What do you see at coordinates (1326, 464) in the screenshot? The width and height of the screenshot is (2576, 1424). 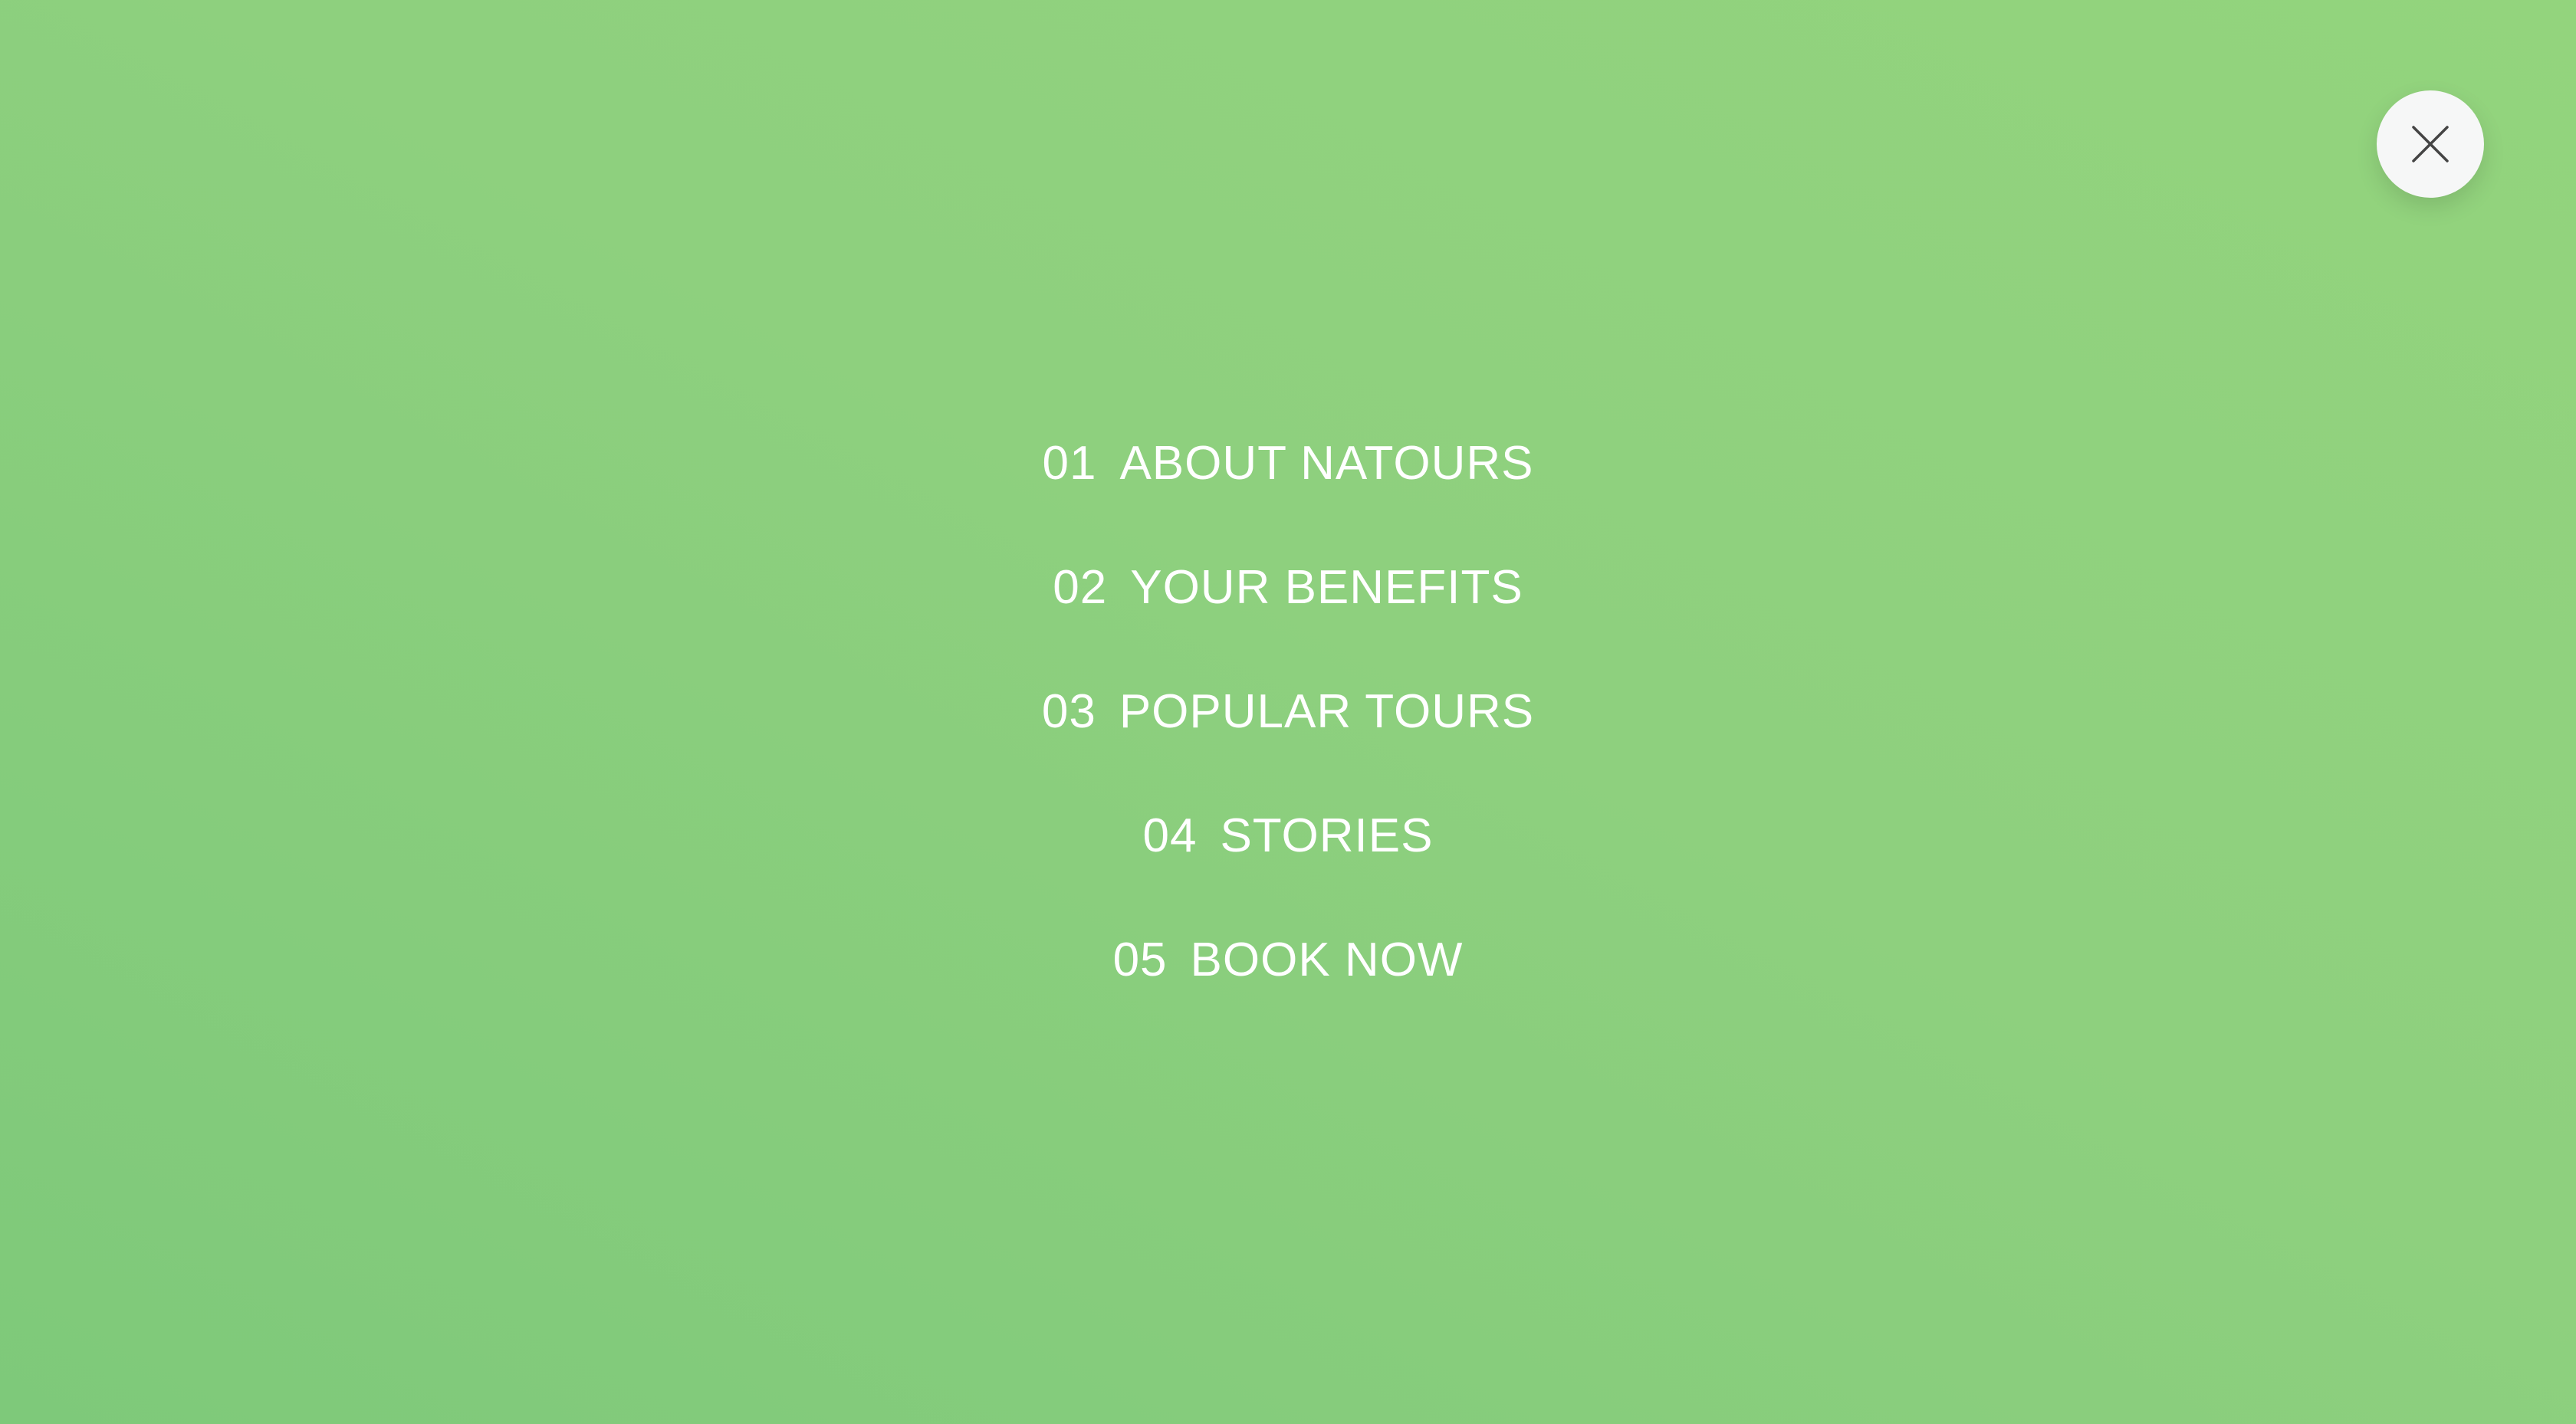 I see `nav-label: ABOUT NATOURS` at bounding box center [1326, 464].